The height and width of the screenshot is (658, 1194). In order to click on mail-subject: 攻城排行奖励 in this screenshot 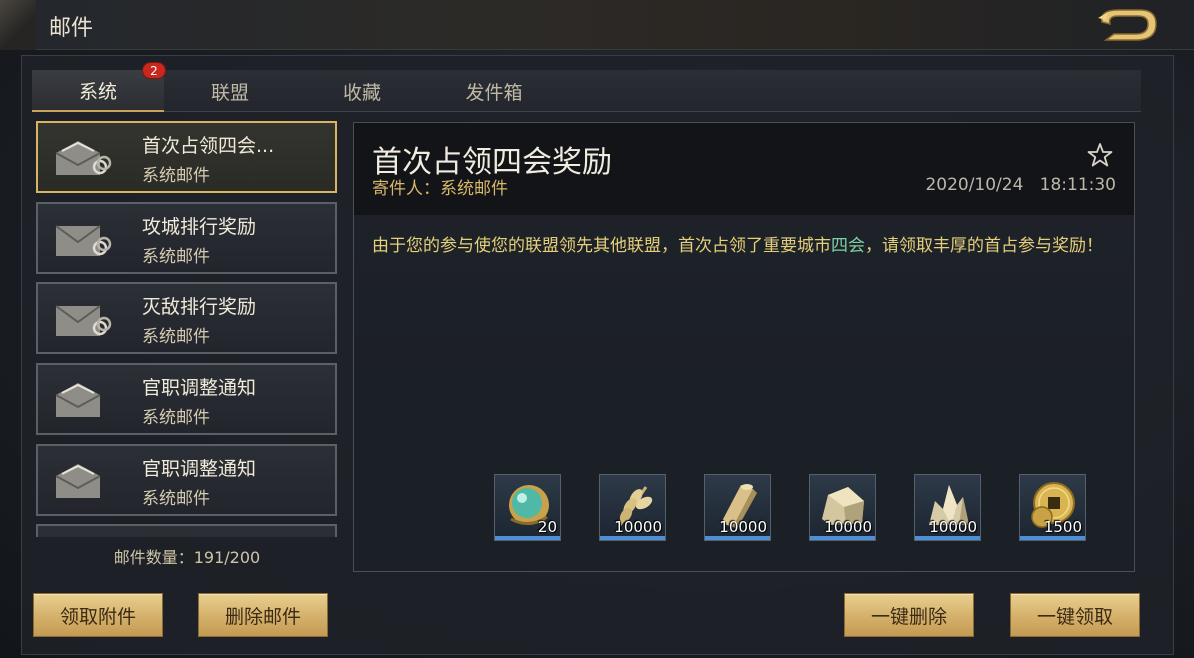, I will do `click(199, 227)`.